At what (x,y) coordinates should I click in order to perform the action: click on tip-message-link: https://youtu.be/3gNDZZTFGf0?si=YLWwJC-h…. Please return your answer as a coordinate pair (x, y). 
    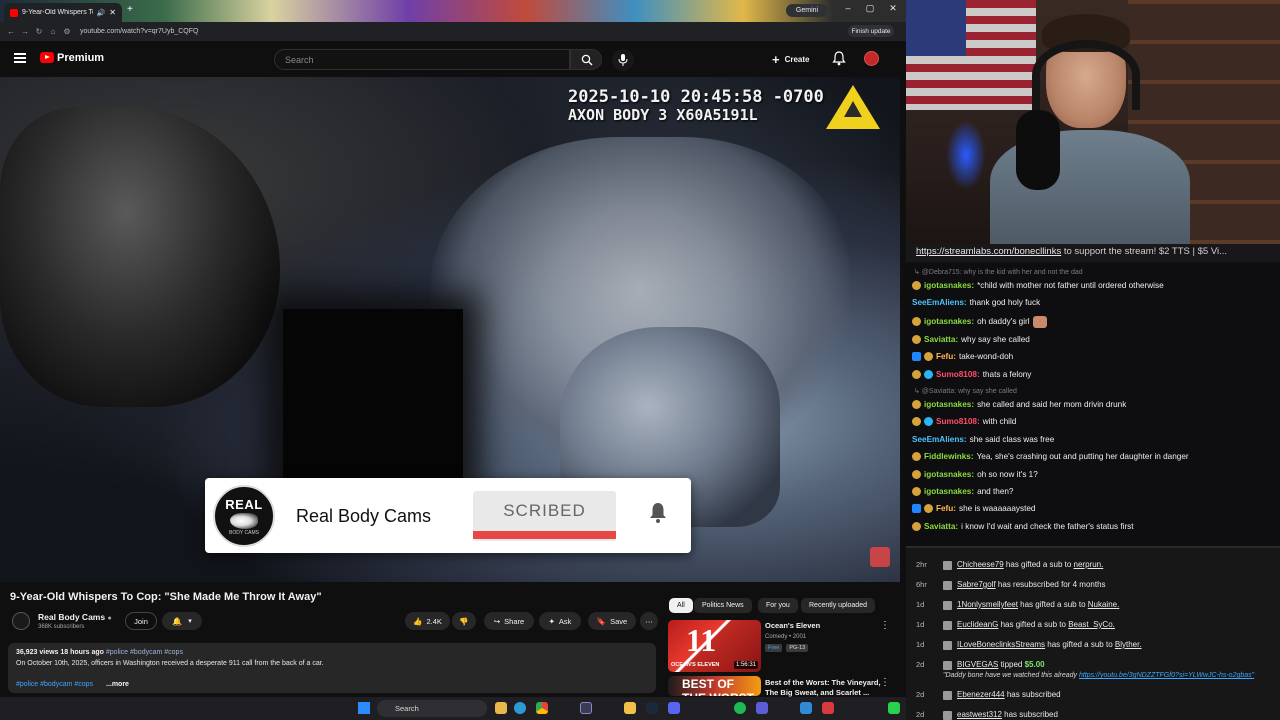
    Looking at the image, I should click on (1166, 675).